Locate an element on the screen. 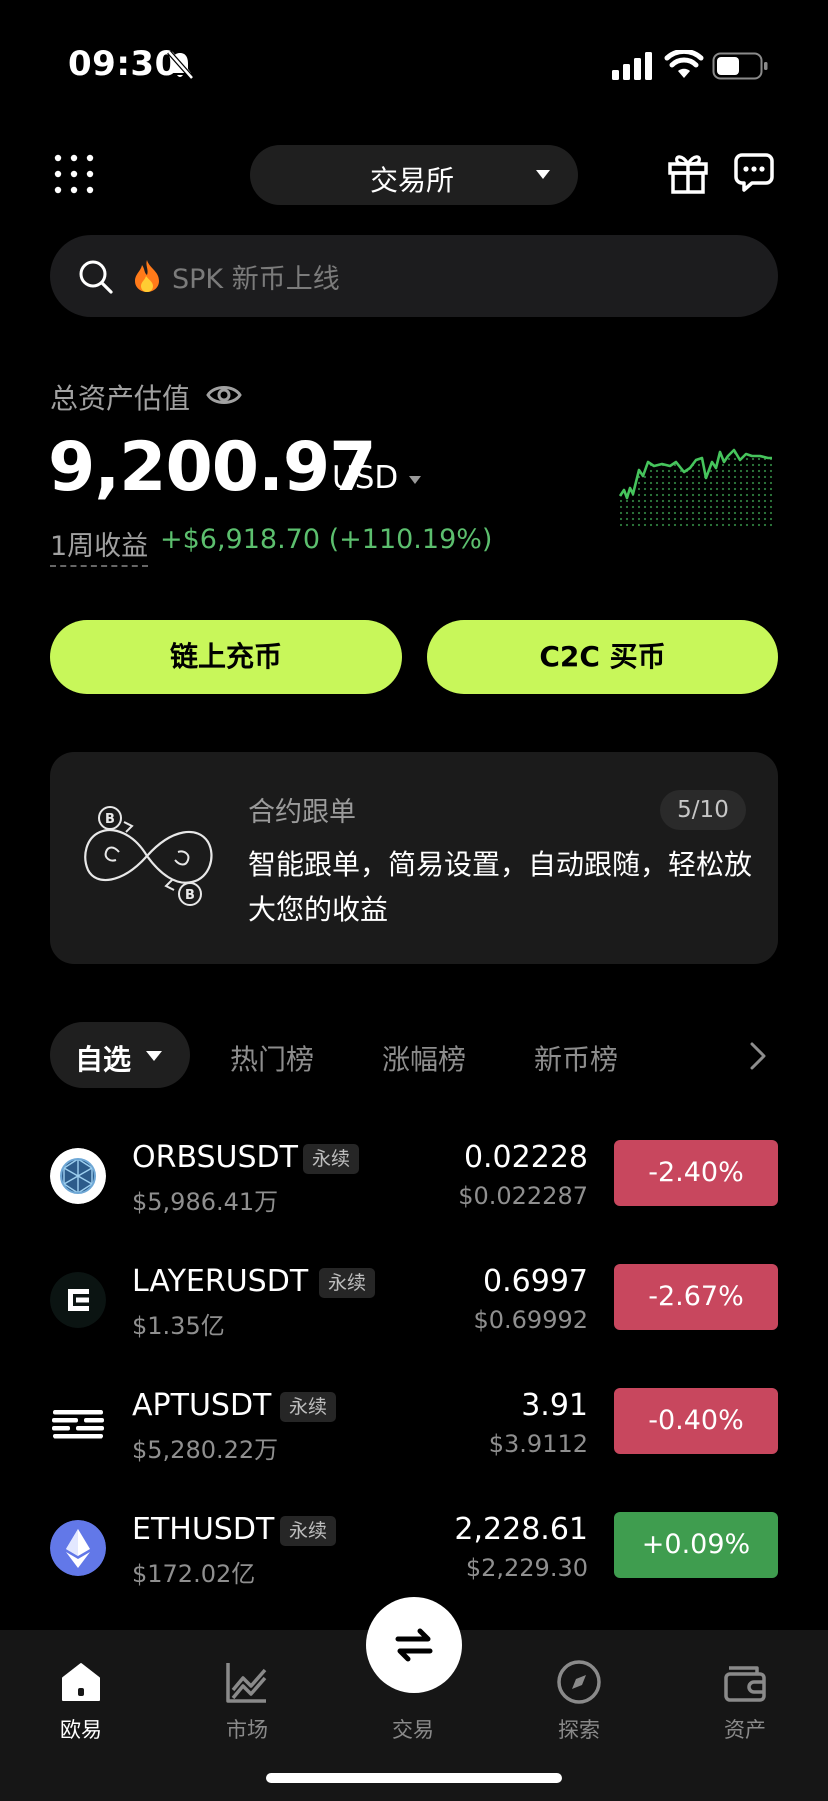  pair-price: 0.02228 is located at coordinates (525, 1157).